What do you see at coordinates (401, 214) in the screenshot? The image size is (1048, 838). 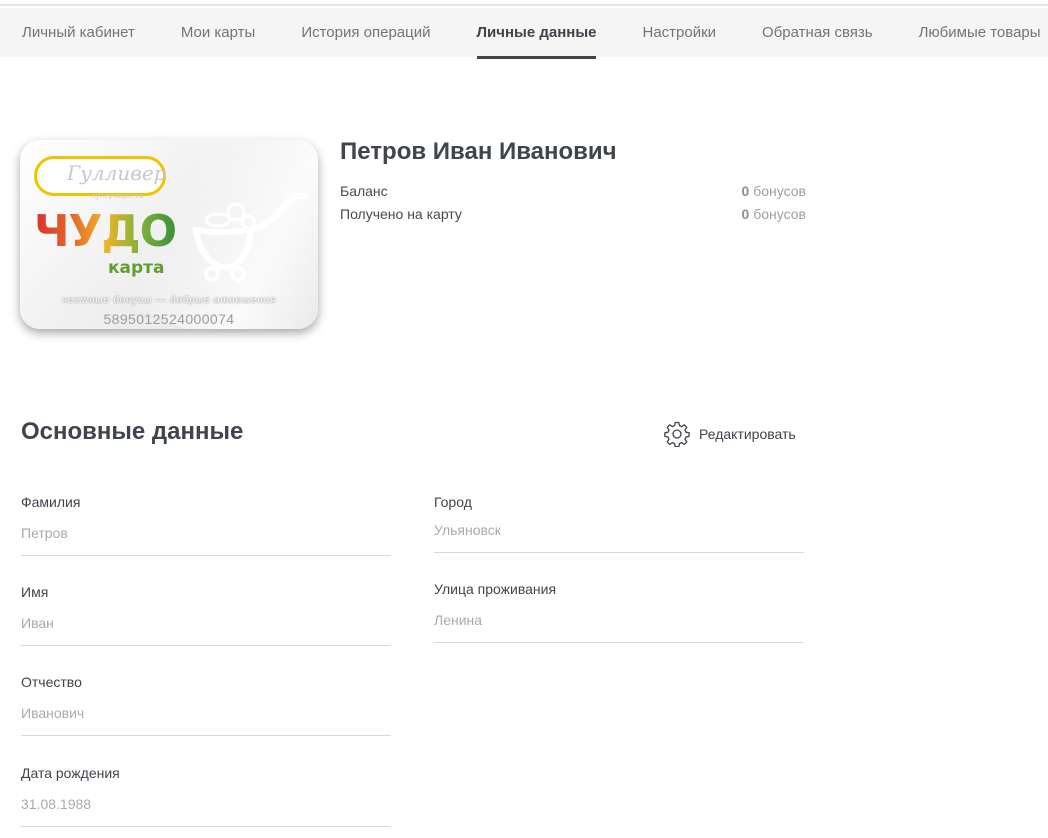 I see `received-label: Получено на карту` at bounding box center [401, 214].